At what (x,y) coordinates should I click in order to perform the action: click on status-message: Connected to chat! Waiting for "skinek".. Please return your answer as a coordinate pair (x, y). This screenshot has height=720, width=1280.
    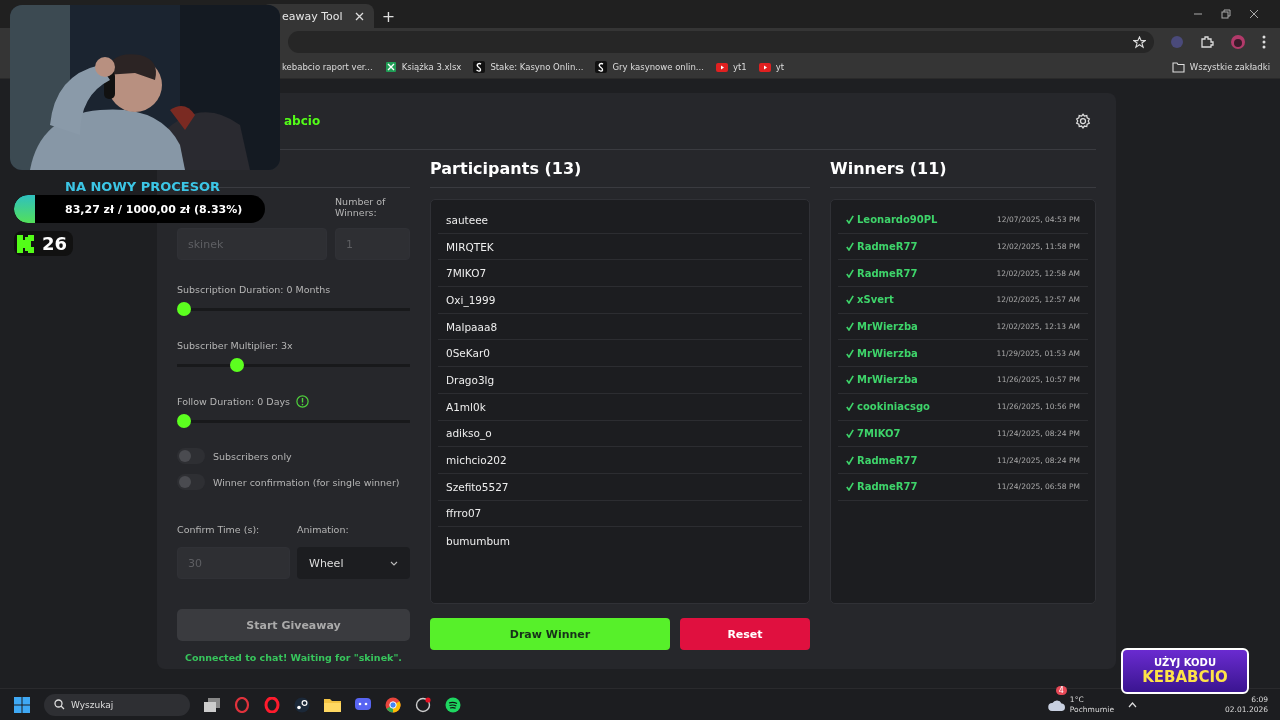
    Looking at the image, I should click on (293, 657).